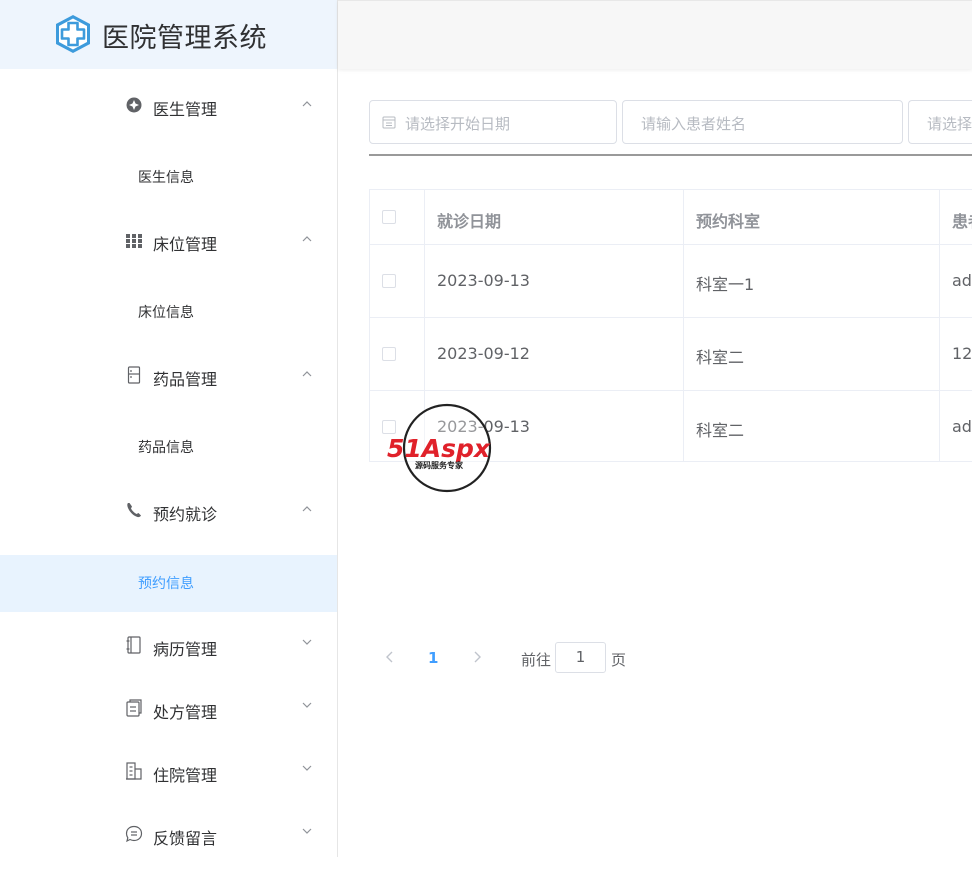 This screenshot has height=895, width=972. What do you see at coordinates (185, 244) in the screenshot?
I see `menu-group-label: 床位管理` at bounding box center [185, 244].